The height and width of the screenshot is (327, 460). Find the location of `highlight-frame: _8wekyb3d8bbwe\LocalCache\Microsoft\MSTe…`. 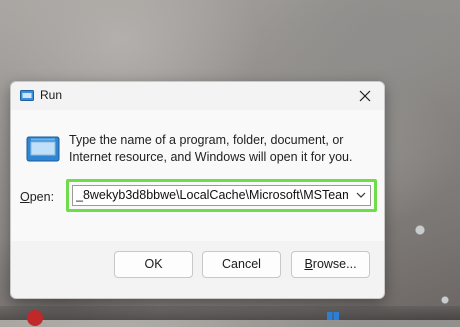

highlight-frame: _8wekyb3d8bbwe\LocalCache\Microsoft\MSTe… is located at coordinates (221, 195).